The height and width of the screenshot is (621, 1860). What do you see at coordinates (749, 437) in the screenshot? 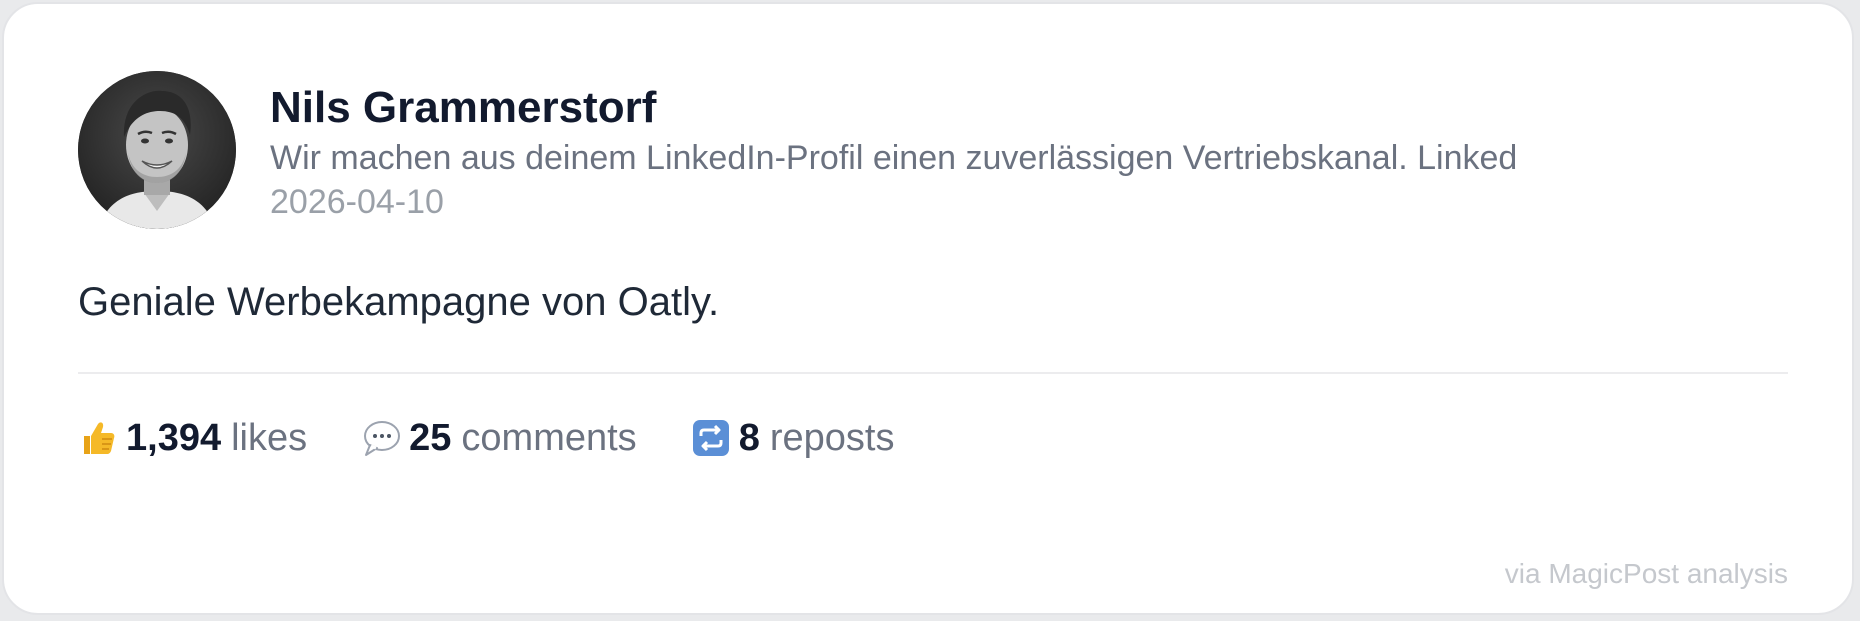
I see `reposts-count: 8` at bounding box center [749, 437].